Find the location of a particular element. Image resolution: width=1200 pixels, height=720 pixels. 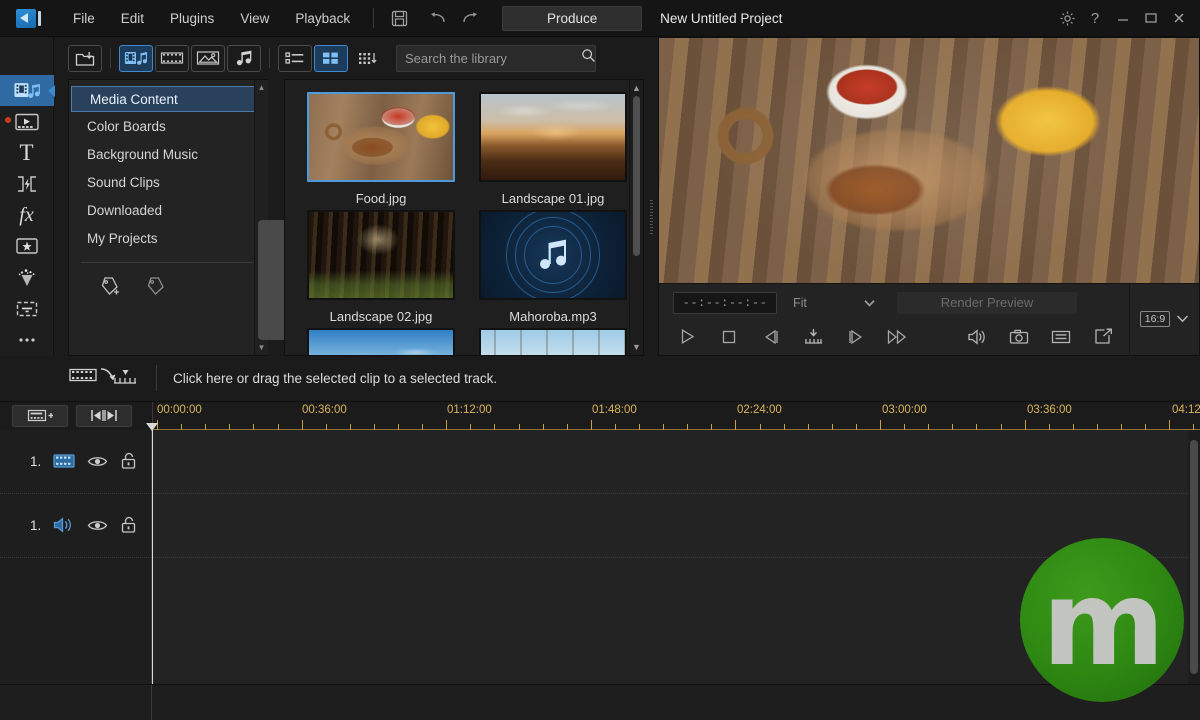

import-media-icon is located at coordinates (85, 58).